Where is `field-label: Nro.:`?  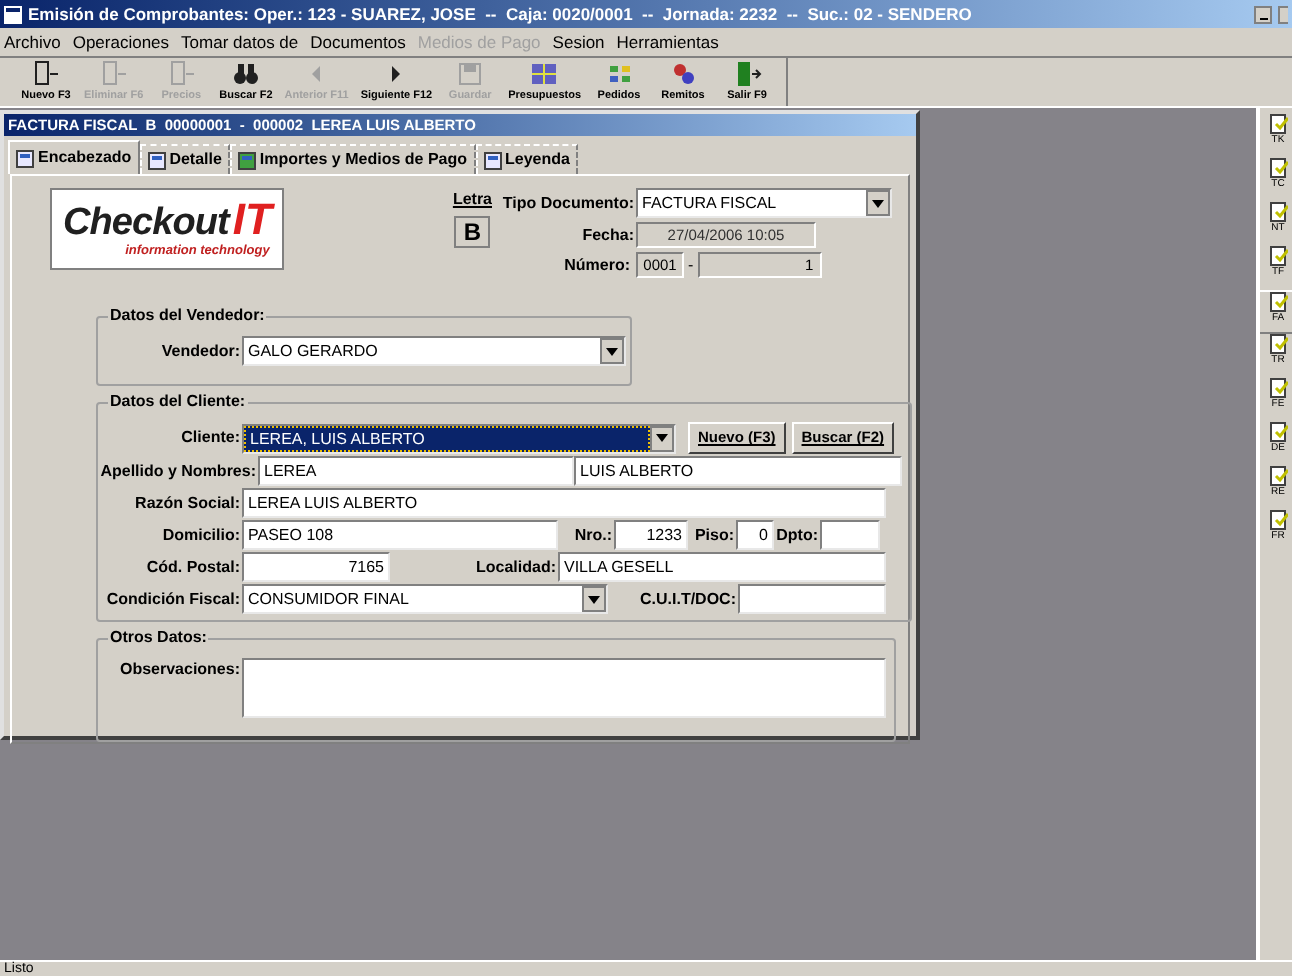
field-label: Nro.: is located at coordinates (593, 535).